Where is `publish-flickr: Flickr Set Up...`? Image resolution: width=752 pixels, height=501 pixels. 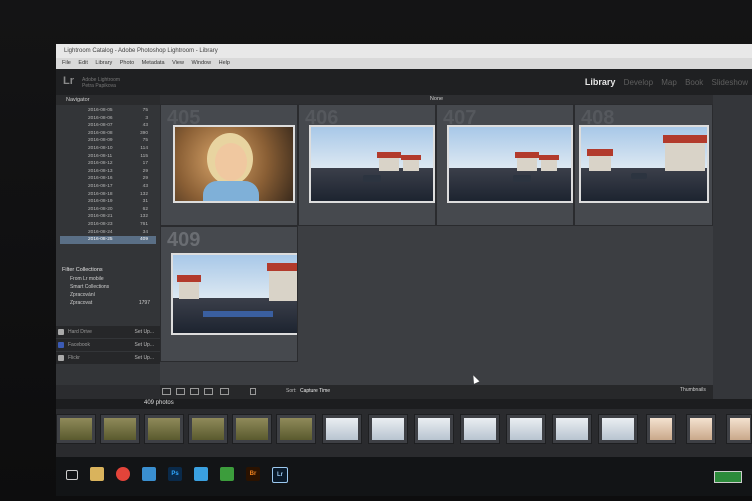
publish-flickr: Flickr Set Up... is located at coordinates (108, 358).